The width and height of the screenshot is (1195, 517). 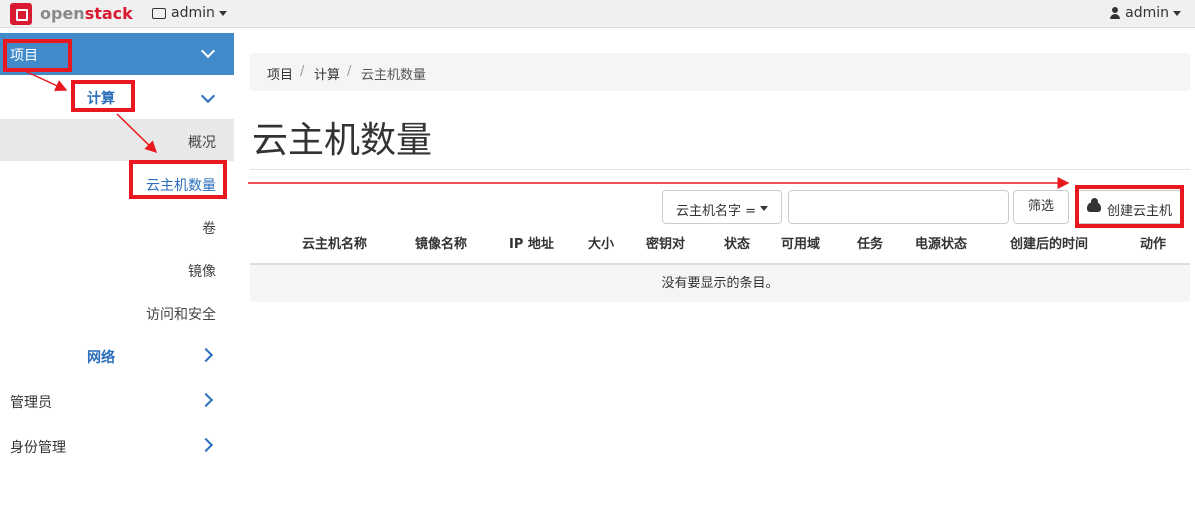 What do you see at coordinates (898, 207) in the screenshot?
I see `filter-input` at bounding box center [898, 207].